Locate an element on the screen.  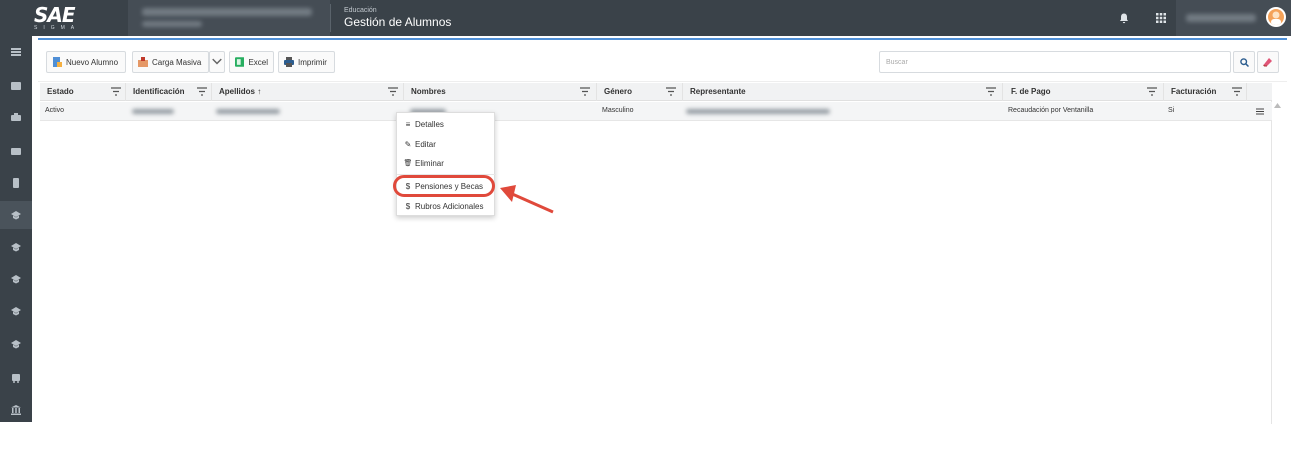
printer-icon is located at coordinates (289, 62).